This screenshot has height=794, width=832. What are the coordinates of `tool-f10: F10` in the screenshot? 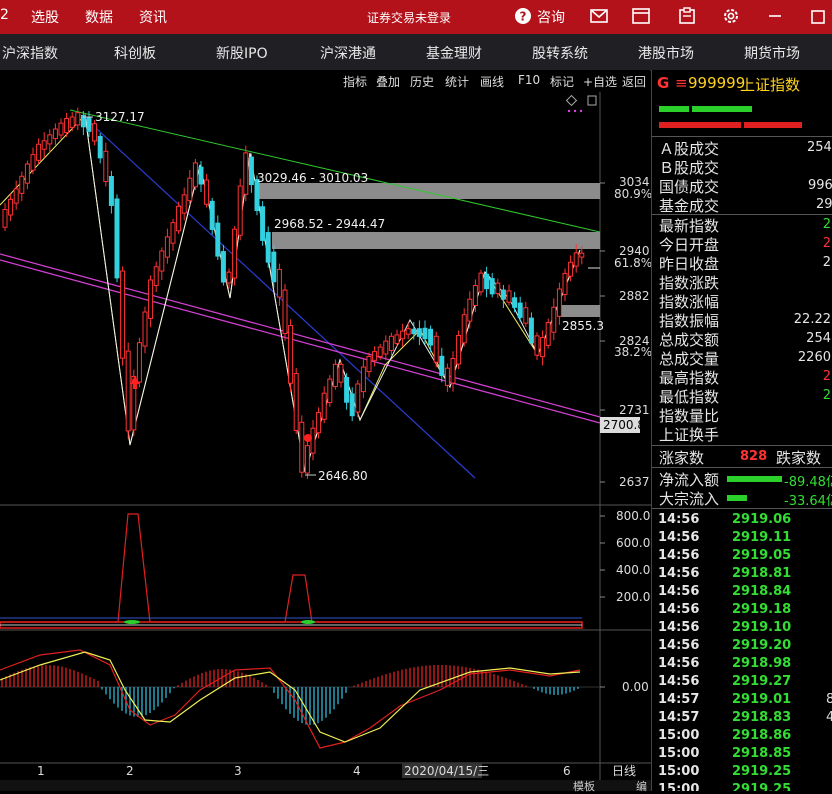 It's located at (529, 80).